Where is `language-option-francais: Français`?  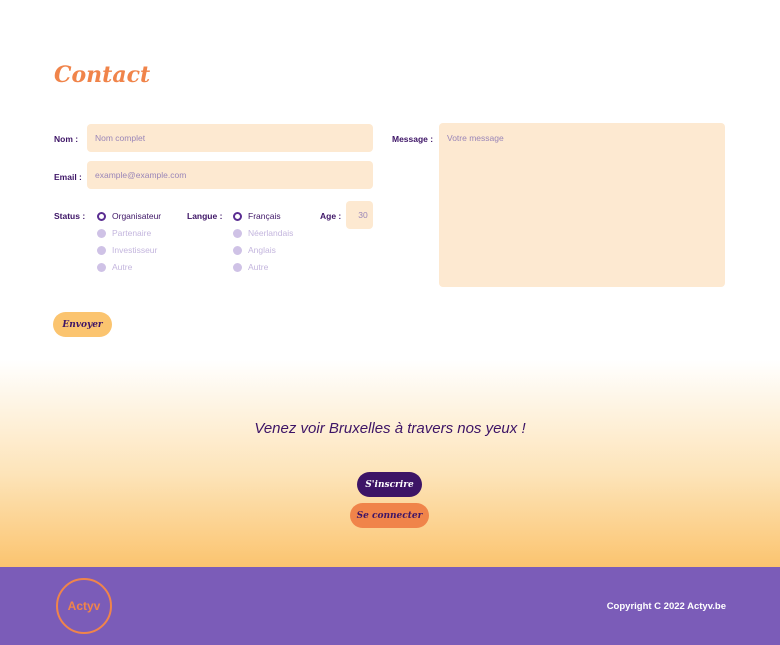 language-option-francais: Français is located at coordinates (257, 216).